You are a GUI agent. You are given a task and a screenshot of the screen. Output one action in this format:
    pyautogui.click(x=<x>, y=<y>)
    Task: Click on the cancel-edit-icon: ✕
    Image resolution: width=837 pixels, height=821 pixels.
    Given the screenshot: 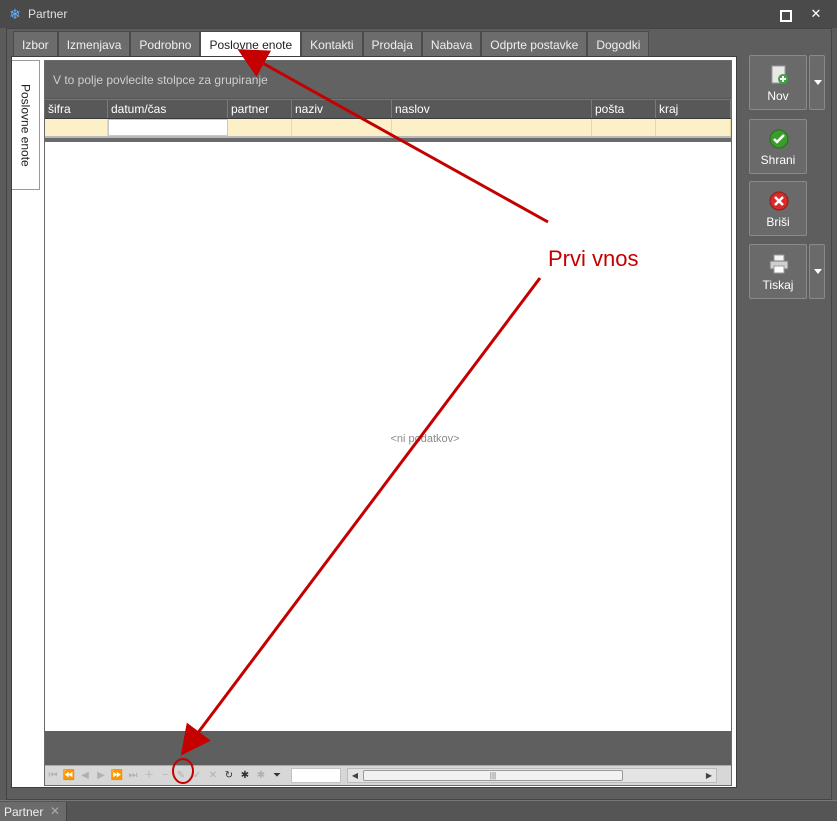 What is the action you would take?
    pyautogui.click(x=213, y=776)
    